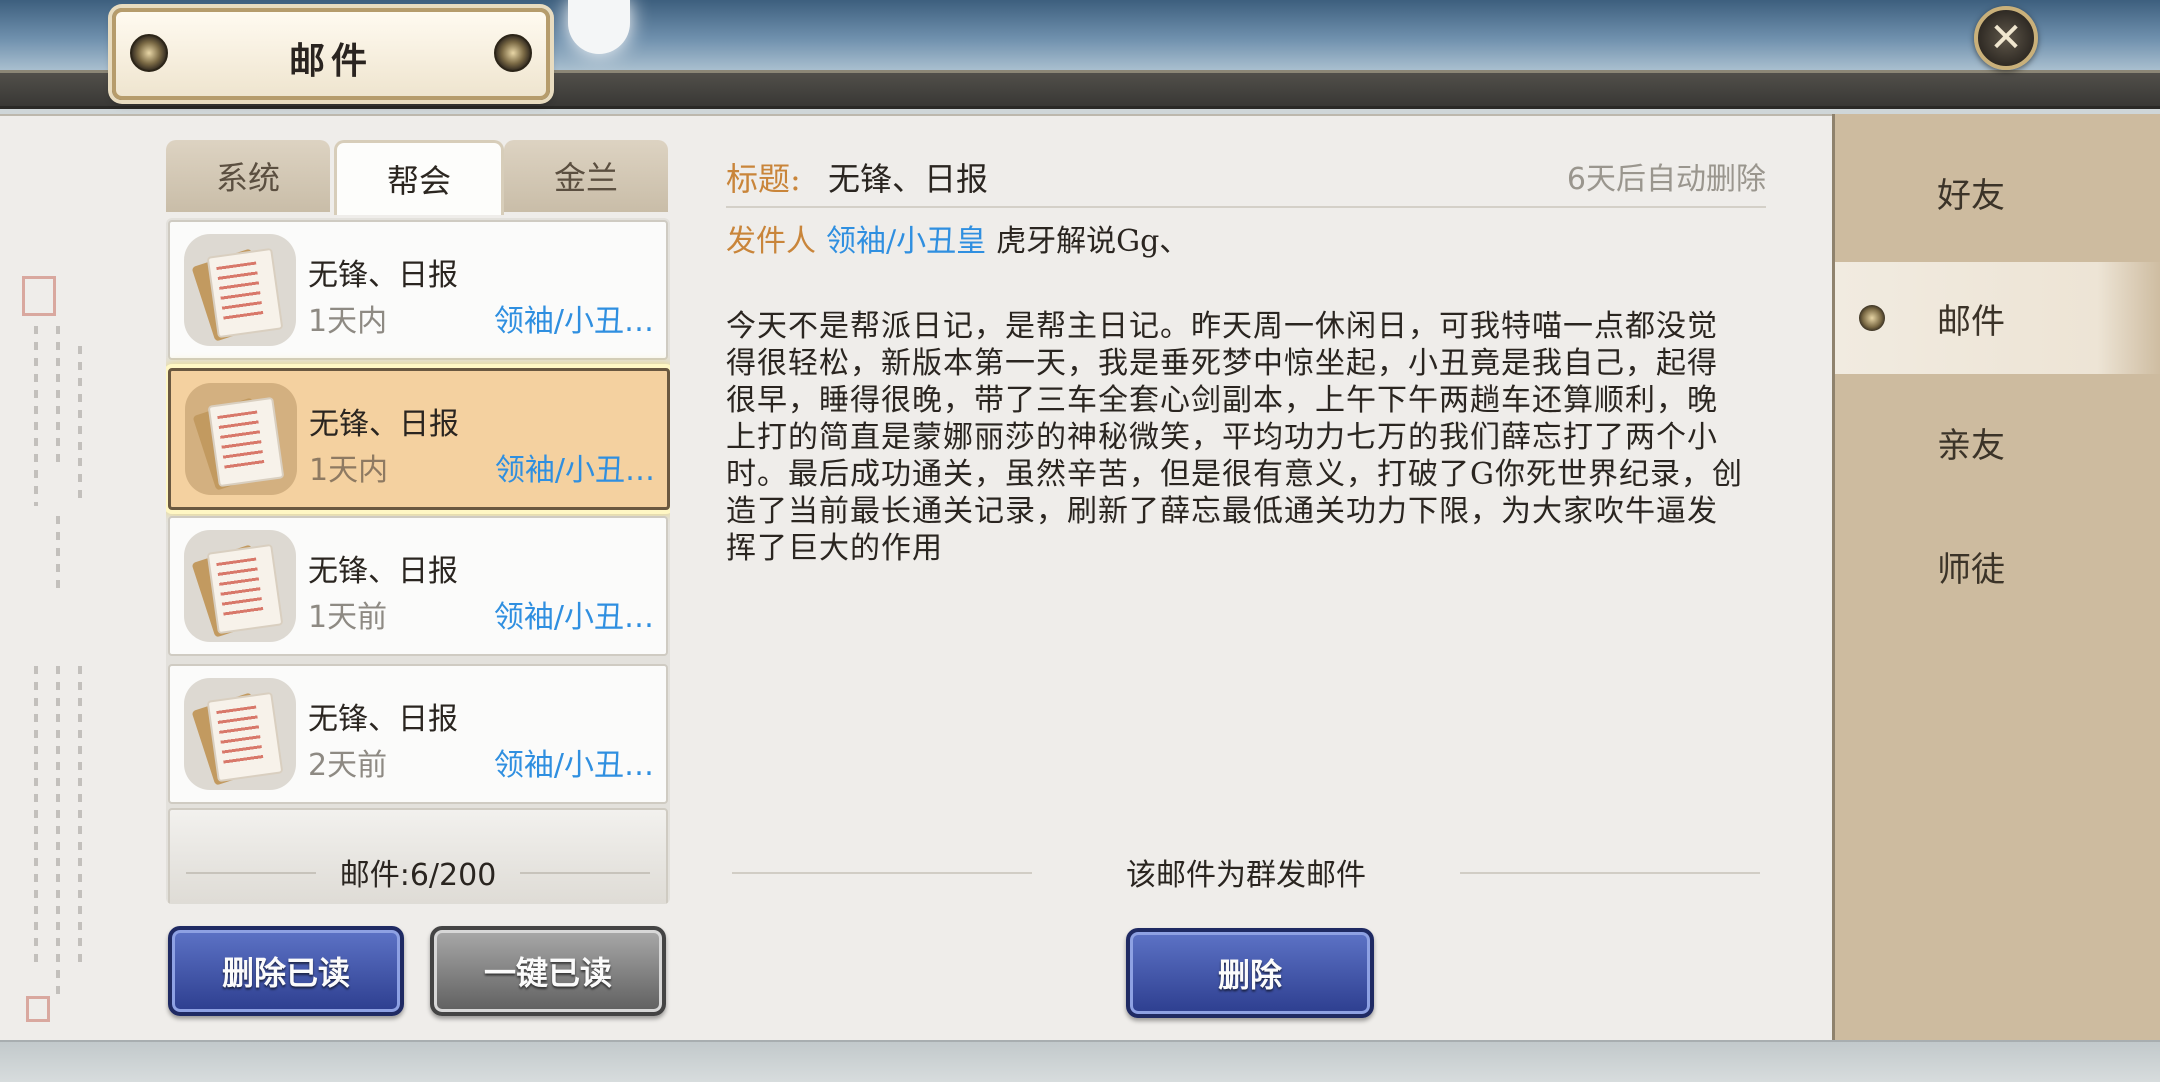 The width and height of the screenshot is (2160, 1082). What do you see at coordinates (599, 27) in the screenshot?
I see `moon-decoration` at bounding box center [599, 27].